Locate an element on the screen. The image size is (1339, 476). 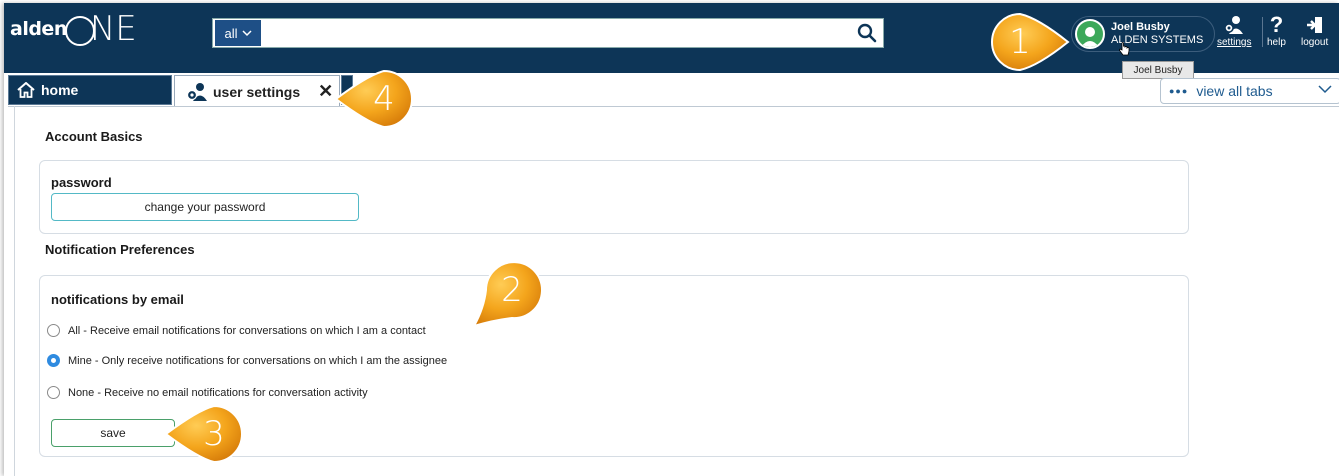
callout-1: 1 is located at coordinates (1029, 42).